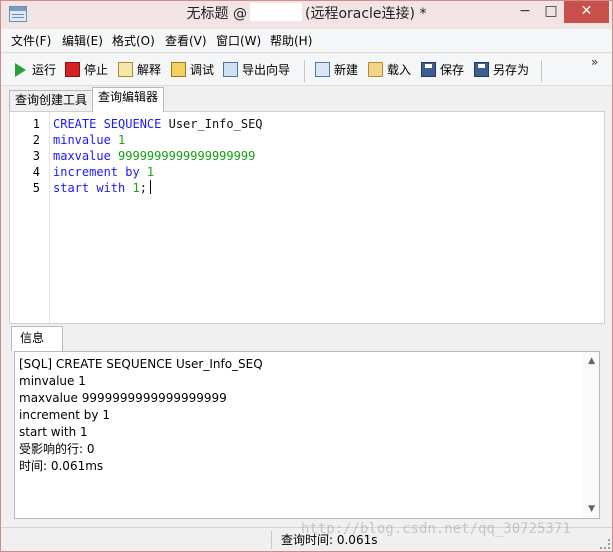  Describe the element at coordinates (307, 337) in the screenshot. I see `info-tabs: 信息` at that location.